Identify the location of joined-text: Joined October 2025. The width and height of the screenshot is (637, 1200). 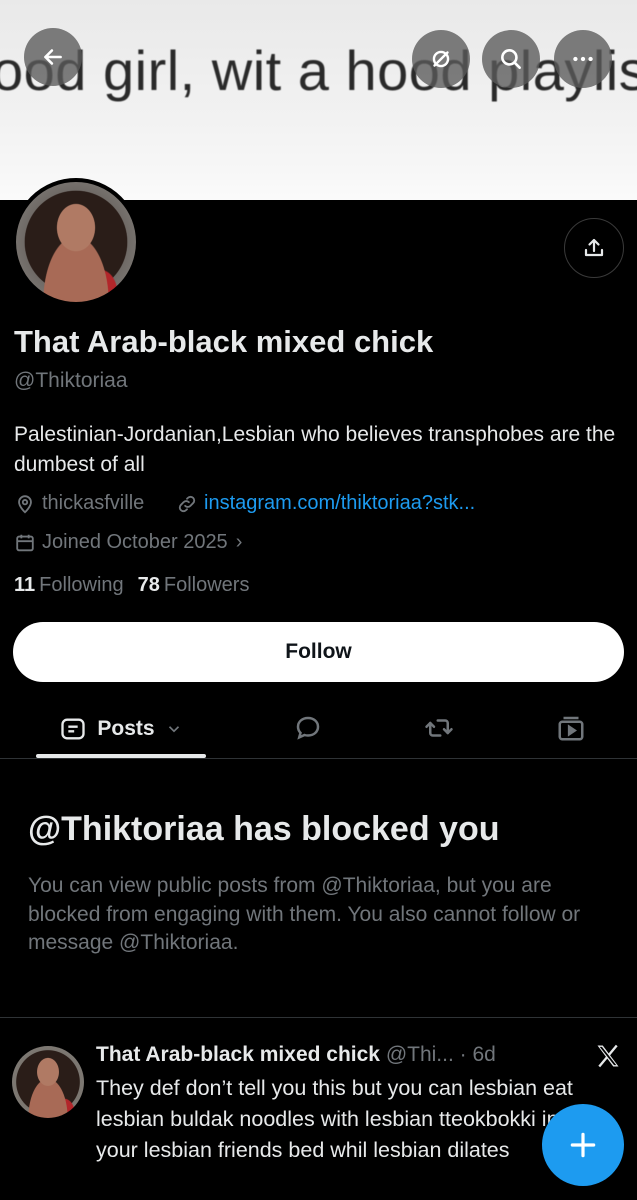
(135, 542).